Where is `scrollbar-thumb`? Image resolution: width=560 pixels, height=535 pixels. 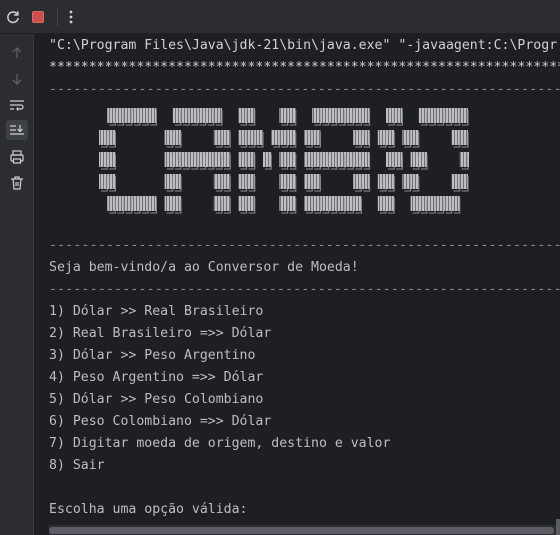
scrollbar-thumb is located at coordinates (301, 530).